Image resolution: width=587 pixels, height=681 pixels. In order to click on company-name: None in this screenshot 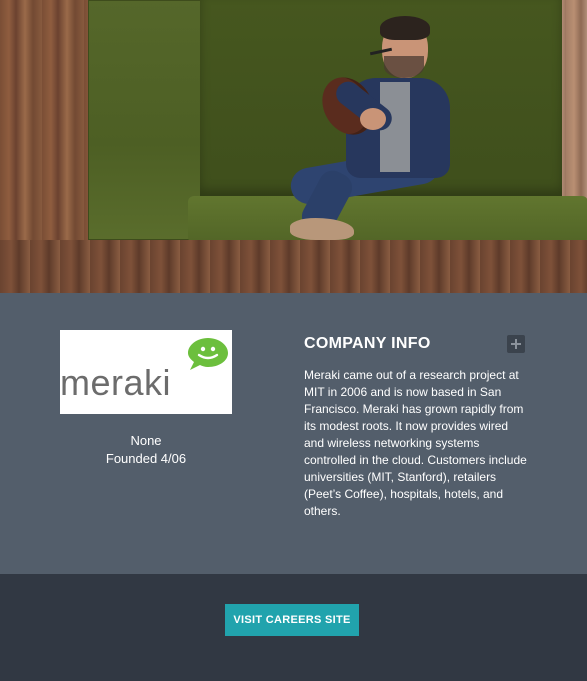, I will do `click(146, 440)`.